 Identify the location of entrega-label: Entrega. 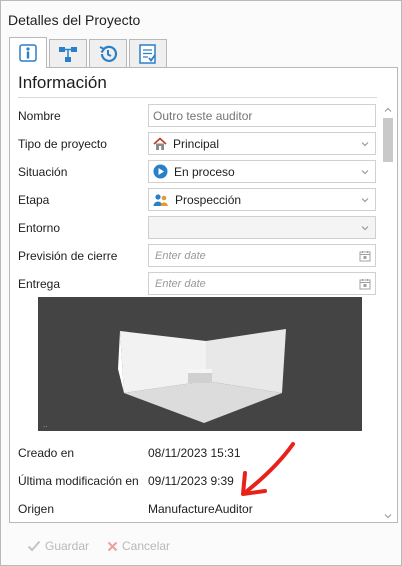
(39, 284).